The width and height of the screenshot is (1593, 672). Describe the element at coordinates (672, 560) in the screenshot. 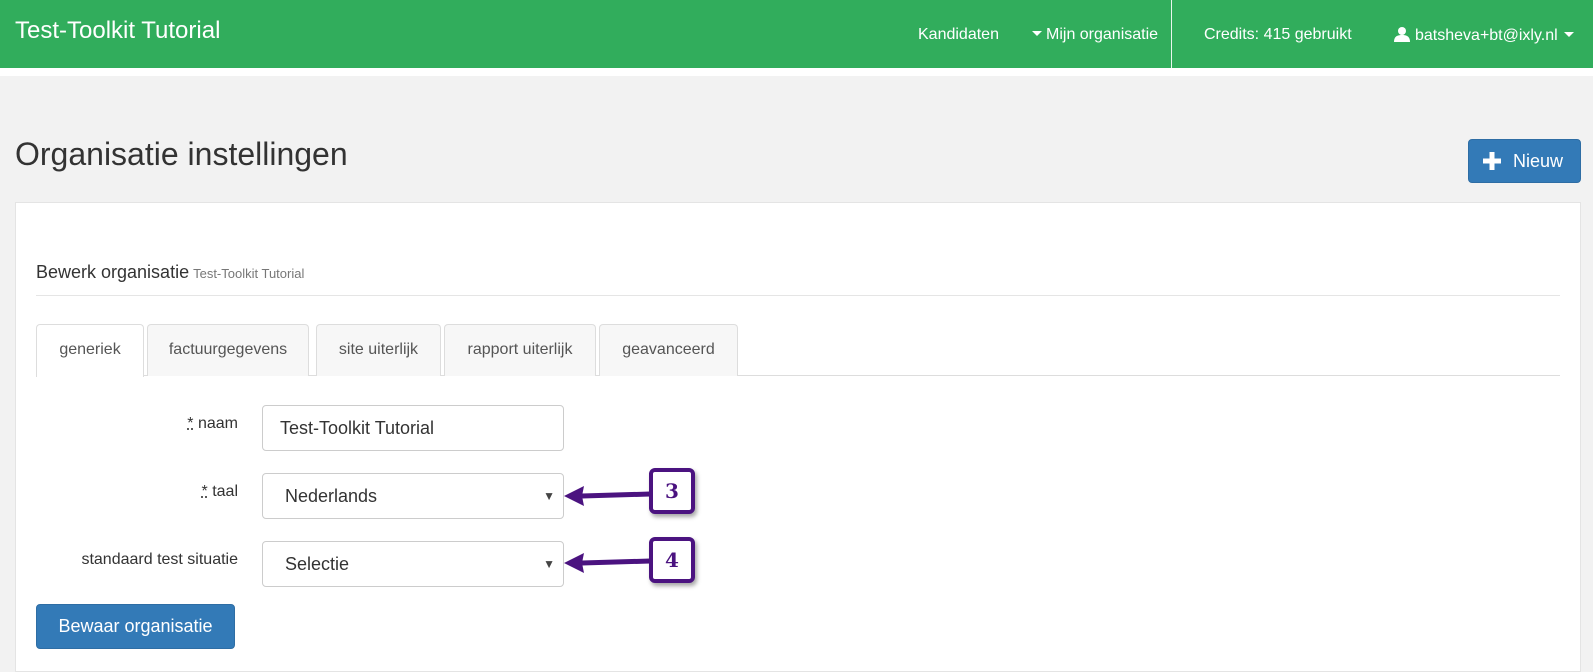

I see `annotation-badge-4: 4` at that location.